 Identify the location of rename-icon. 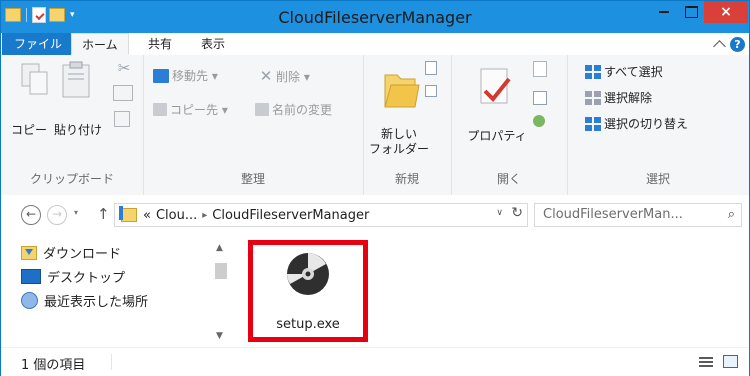
(262, 109).